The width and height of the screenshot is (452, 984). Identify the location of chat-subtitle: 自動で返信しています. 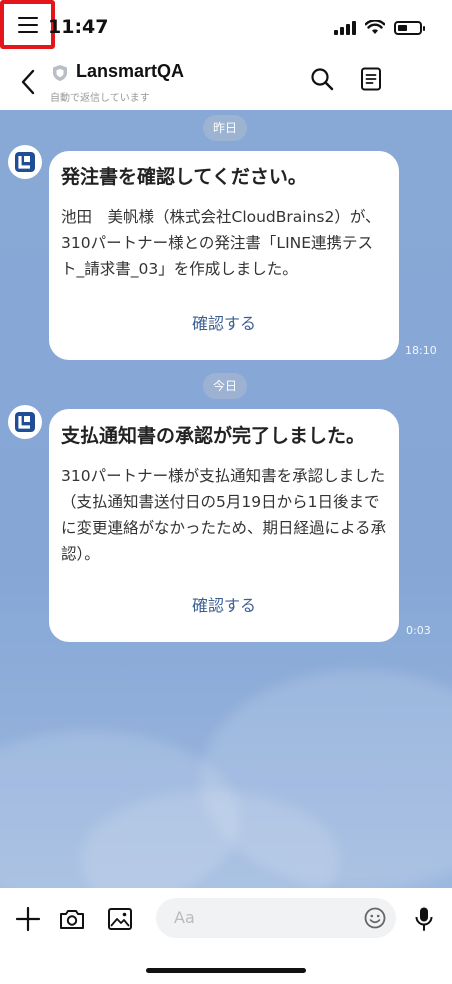
(100, 98).